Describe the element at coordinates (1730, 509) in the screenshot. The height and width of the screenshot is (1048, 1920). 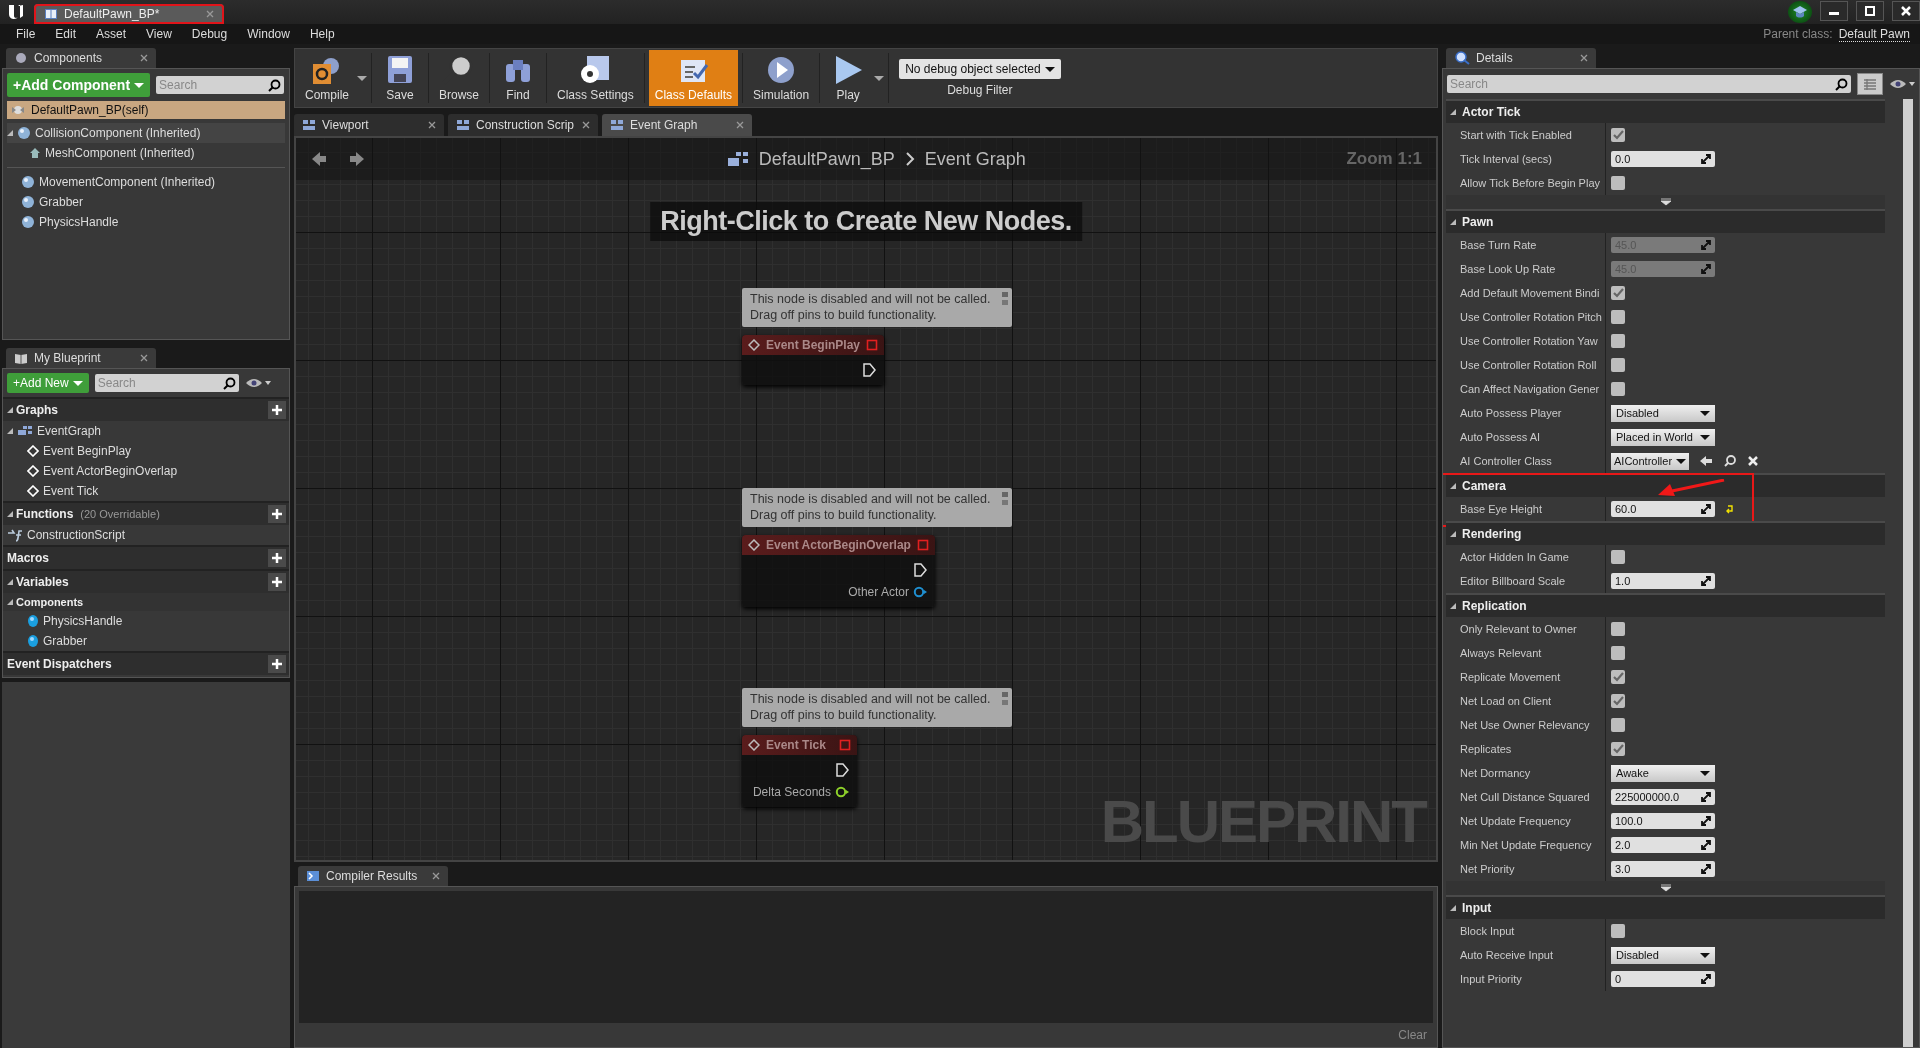
I see `reset-arrow-icon` at that location.